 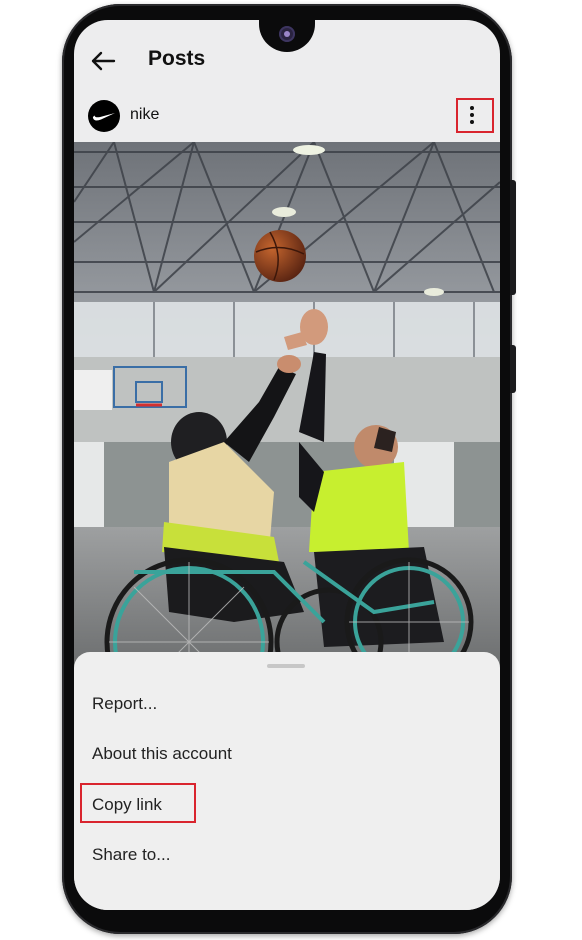 What do you see at coordinates (513, 237) in the screenshot?
I see `phone-volume-button` at bounding box center [513, 237].